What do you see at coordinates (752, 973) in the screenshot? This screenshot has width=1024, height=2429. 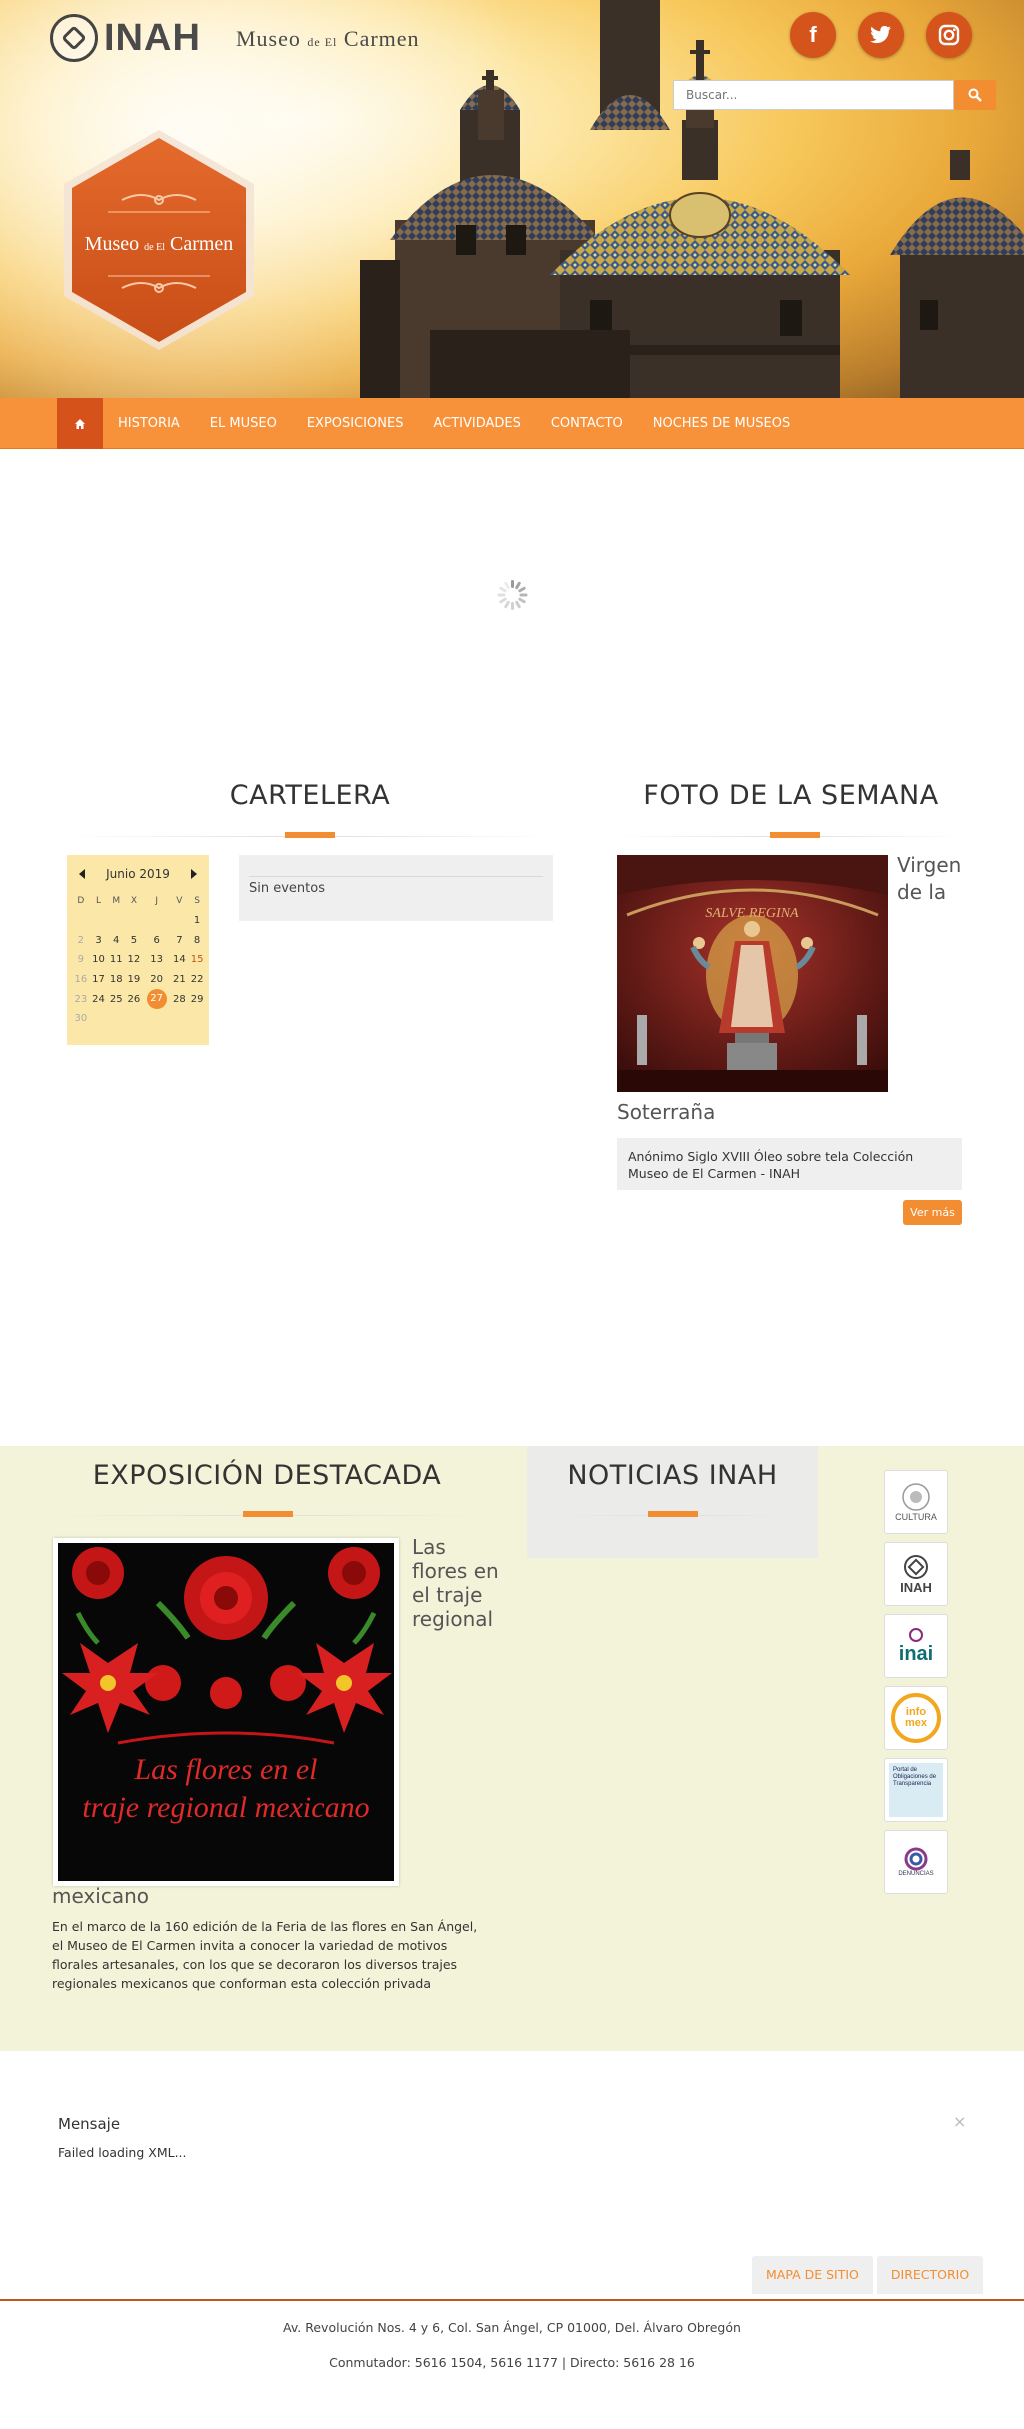 I see `foto-semana-image: SALVE REGINA` at bounding box center [752, 973].